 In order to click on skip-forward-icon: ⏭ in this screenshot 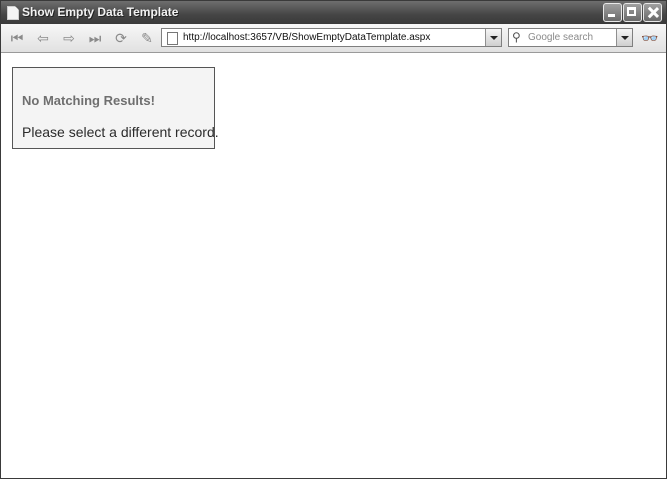, I will do `click(95, 38)`.